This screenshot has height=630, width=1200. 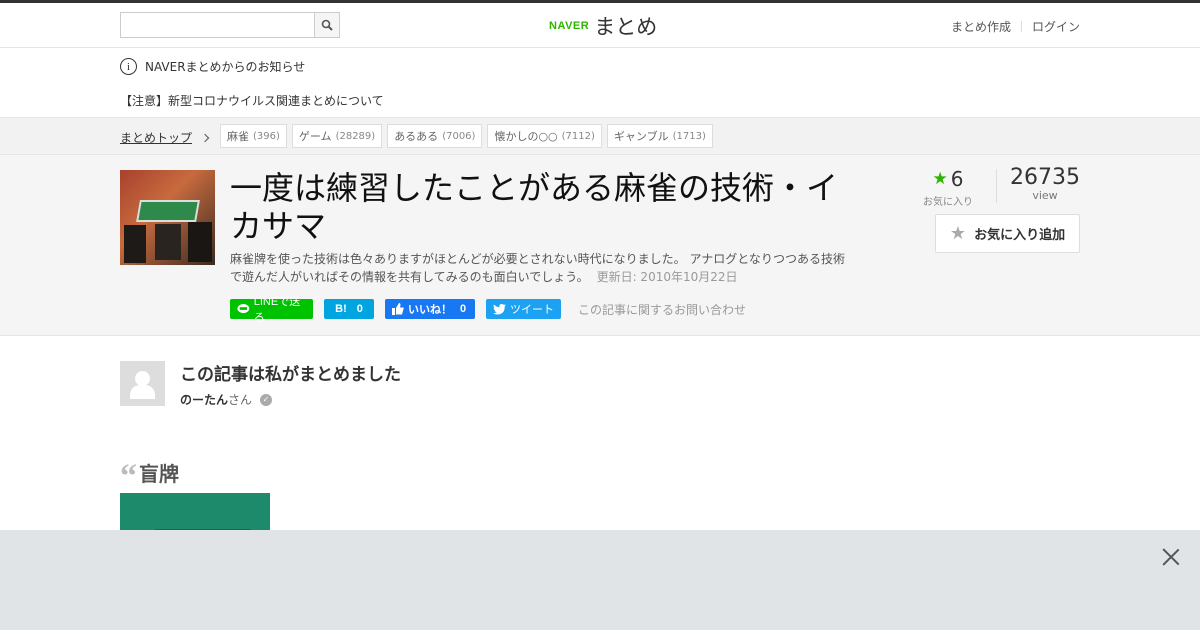 I want to click on favorites-number: ★ 6, so click(x=948, y=179).